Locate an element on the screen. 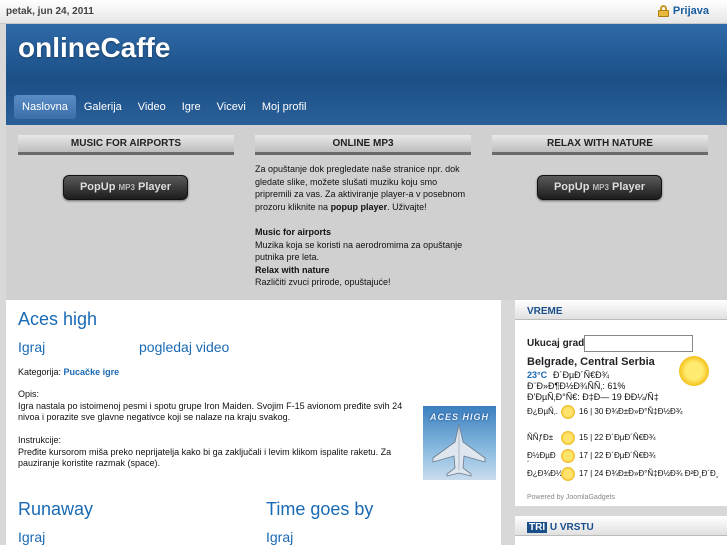 Image resolution: width=727 pixels, height=545 pixels. tic-tac-toe-widget: TRI U VRSTU is located at coordinates (621, 530).